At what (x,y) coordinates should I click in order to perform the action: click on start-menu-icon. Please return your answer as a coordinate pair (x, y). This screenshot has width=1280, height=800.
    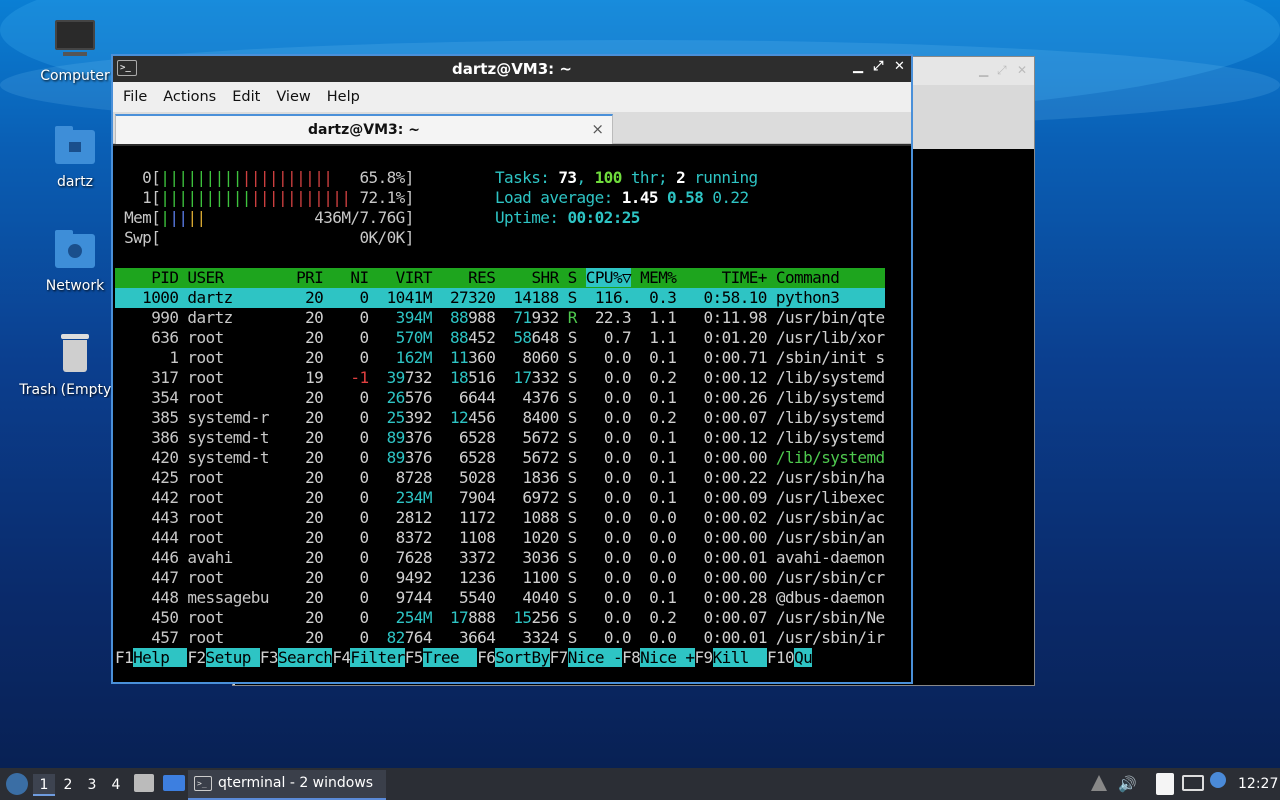
    Looking at the image, I should click on (17, 784).